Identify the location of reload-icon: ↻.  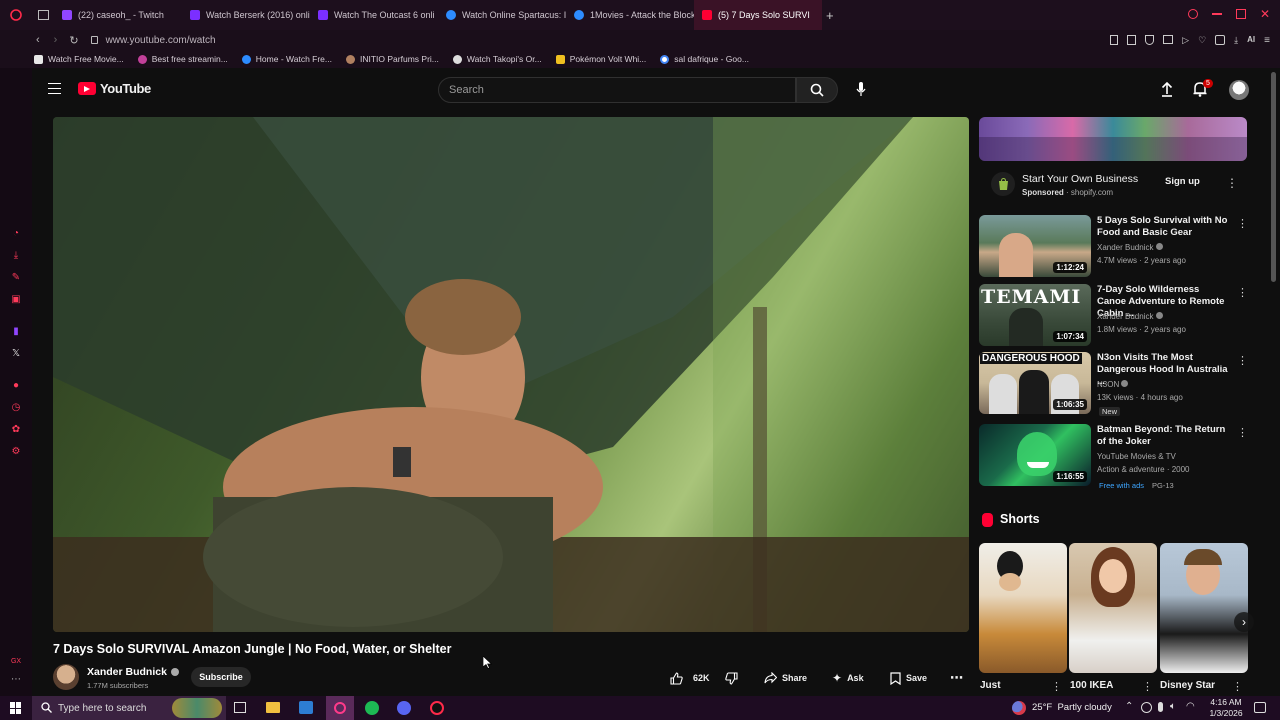
(73, 40).